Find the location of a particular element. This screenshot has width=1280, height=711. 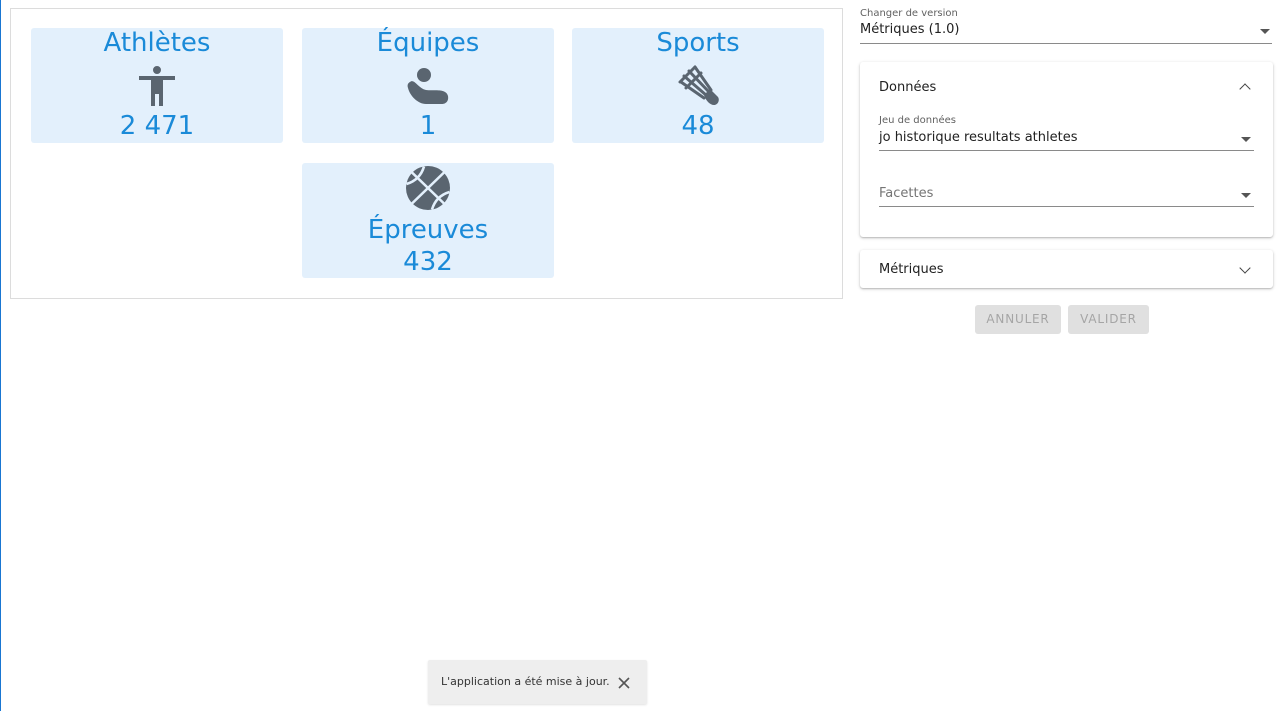

card-value: 1 is located at coordinates (428, 126).